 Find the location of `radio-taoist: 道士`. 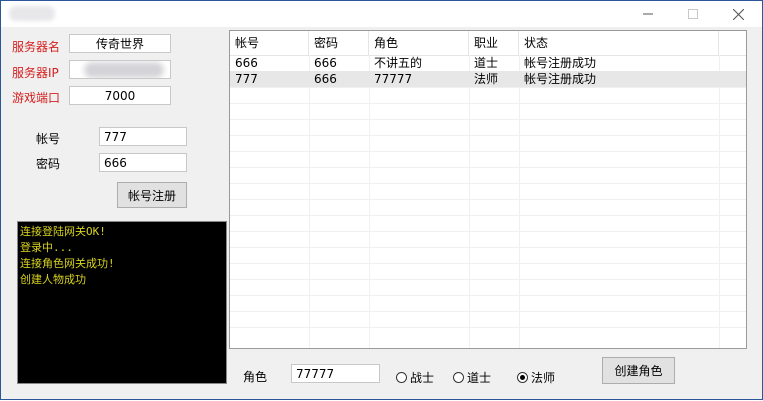

radio-taoist: 道士 is located at coordinates (472, 377).